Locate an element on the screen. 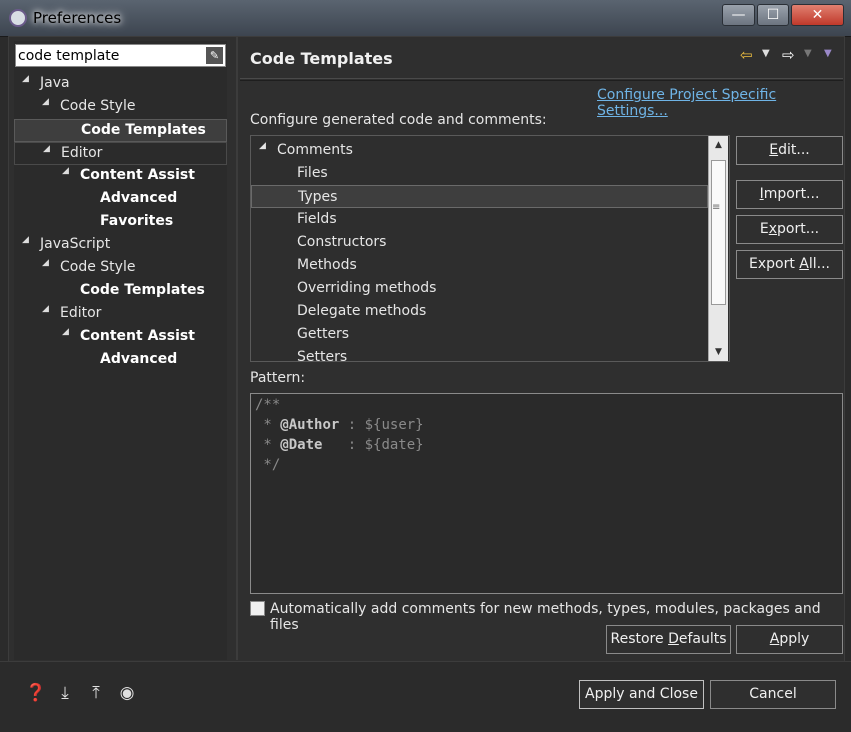 This screenshot has height=732, width=851. back-arrow-icon: ⇦ is located at coordinates (746, 55).